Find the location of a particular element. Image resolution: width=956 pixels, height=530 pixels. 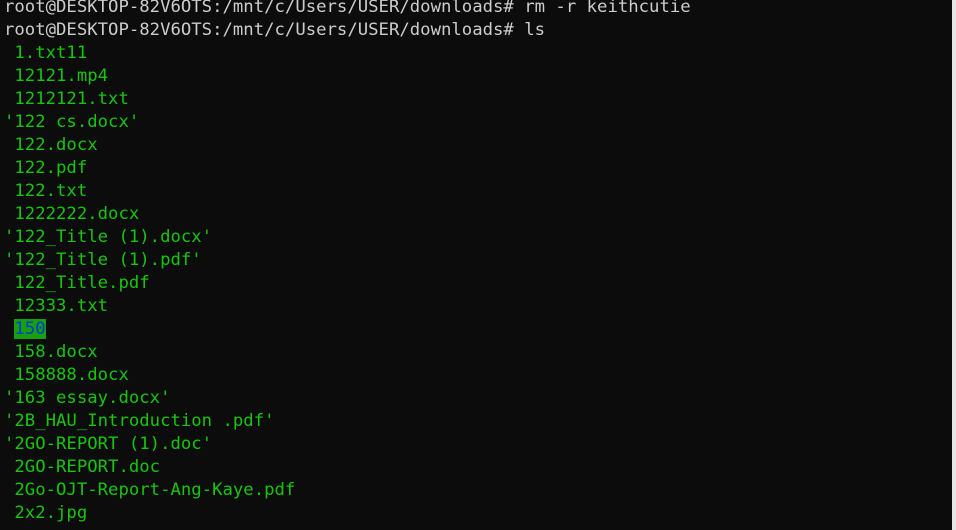

file-entry: 1212121.txt is located at coordinates (345, 99).